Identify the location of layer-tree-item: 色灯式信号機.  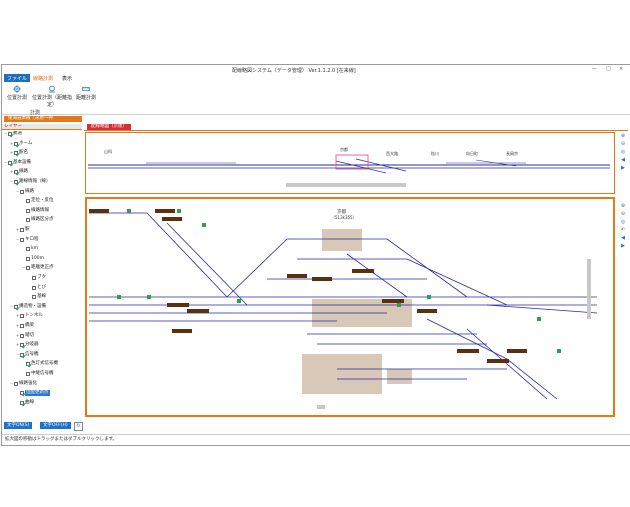
(40, 364).